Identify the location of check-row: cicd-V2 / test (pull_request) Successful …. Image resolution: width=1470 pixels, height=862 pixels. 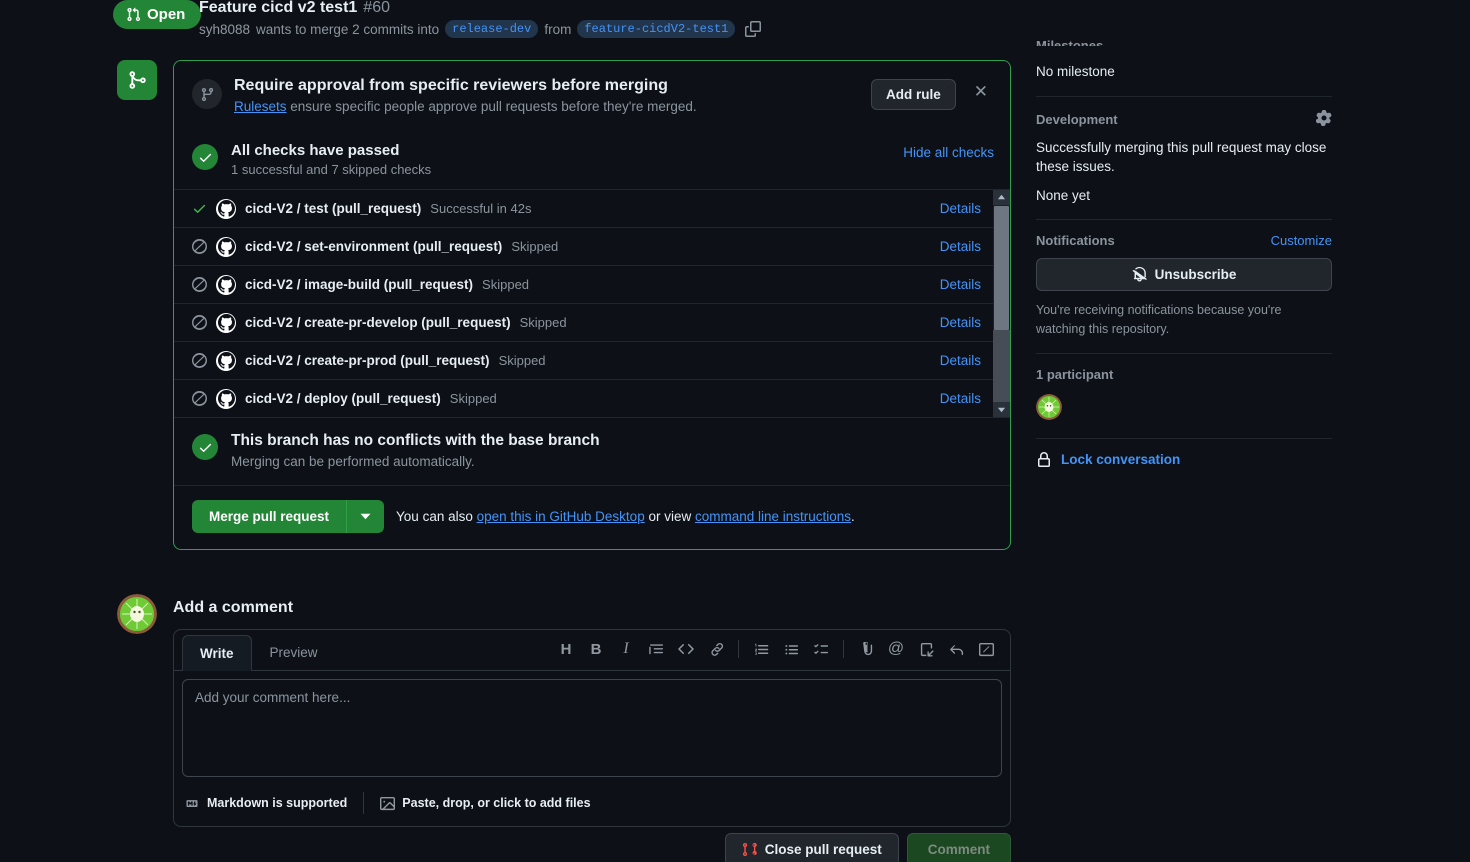
(583, 209).